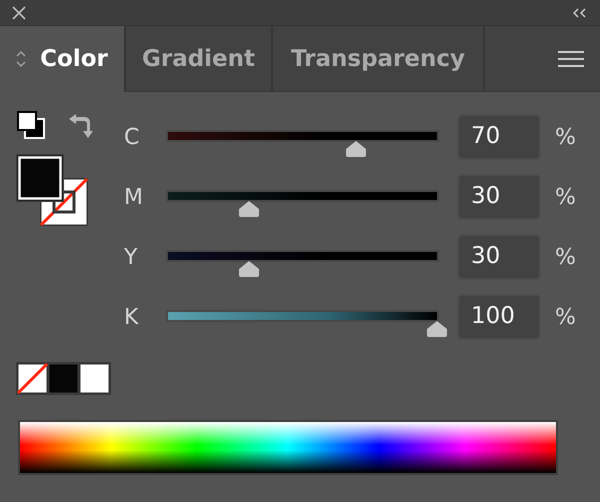  I want to click on channel-label: Y, so click(130, 257).